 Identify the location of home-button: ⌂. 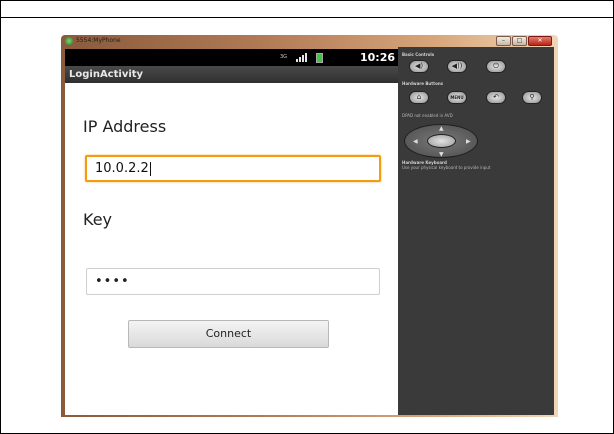
(419, 97).